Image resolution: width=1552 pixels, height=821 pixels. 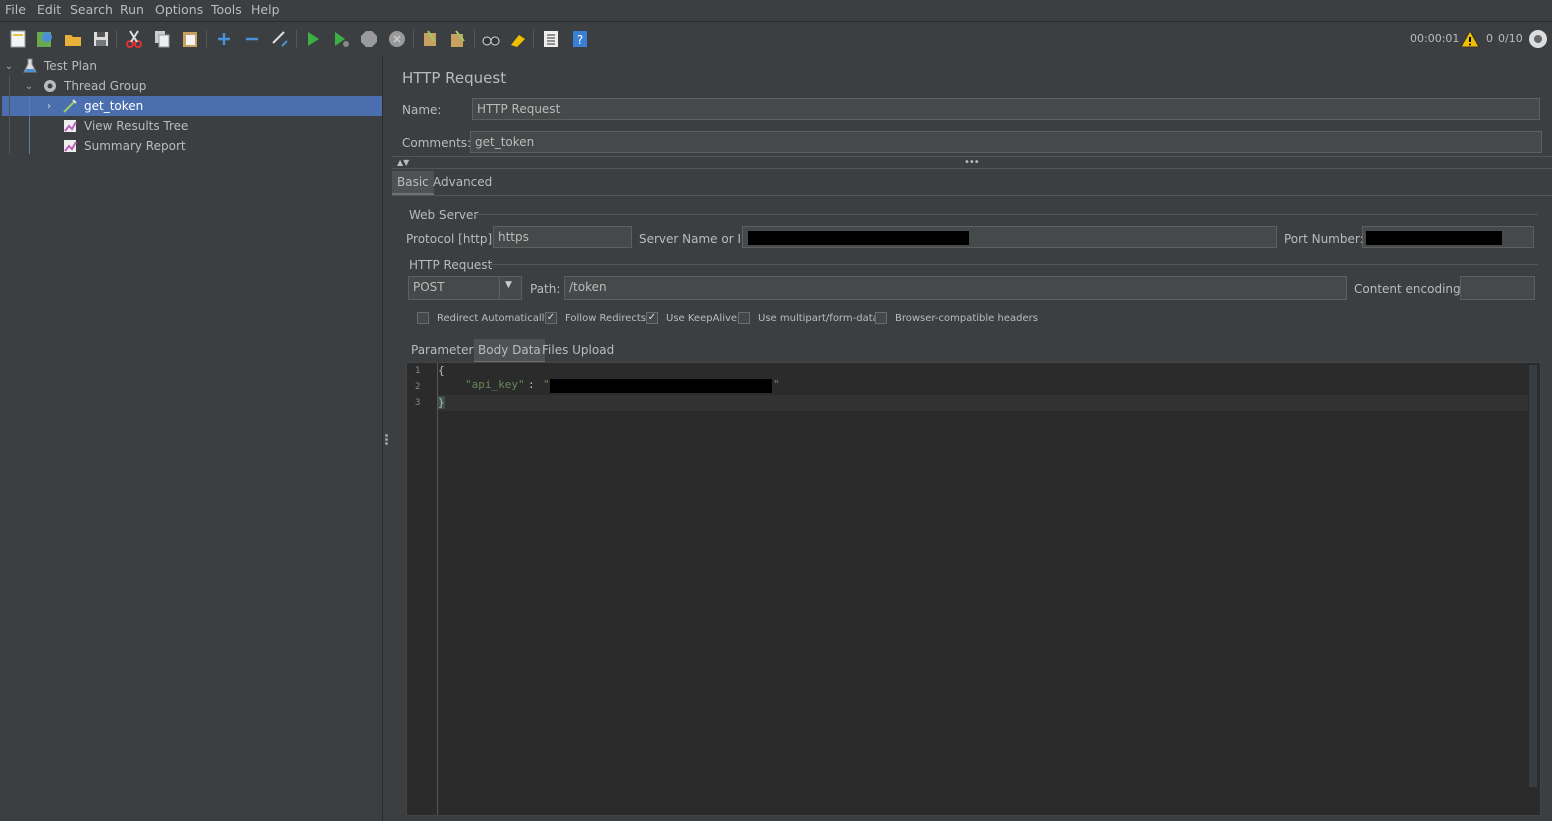 What do you see at coordinates (535, 384) in the screenshot?
I see `json-colon: :` at bounding box center [535, 384].